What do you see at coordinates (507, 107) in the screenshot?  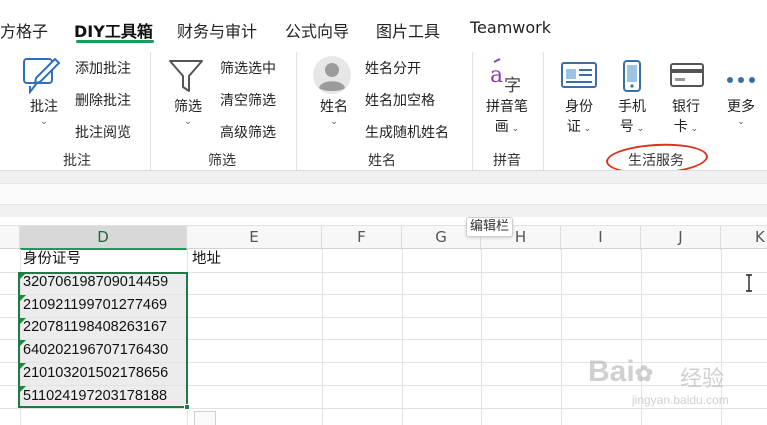 I see `pinyin-button-label-line1: 拼音笔` at bounding box center [507, 107].